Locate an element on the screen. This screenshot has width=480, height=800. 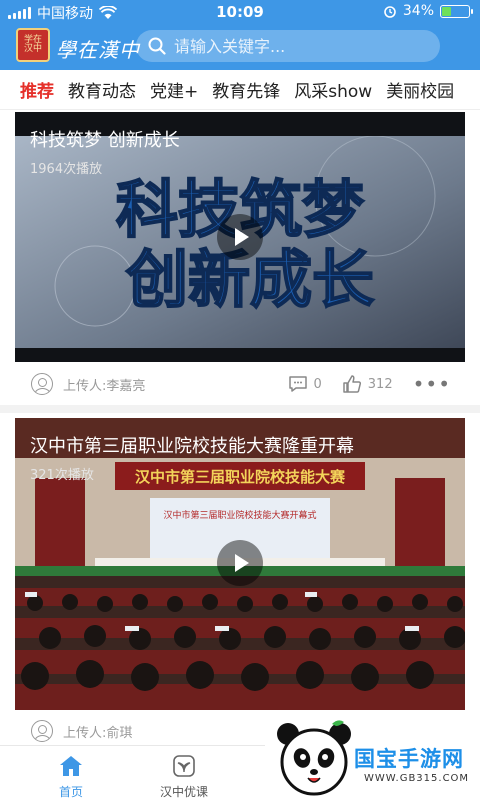
play-count: 1964次播放 is located at coordinates (66, 169).